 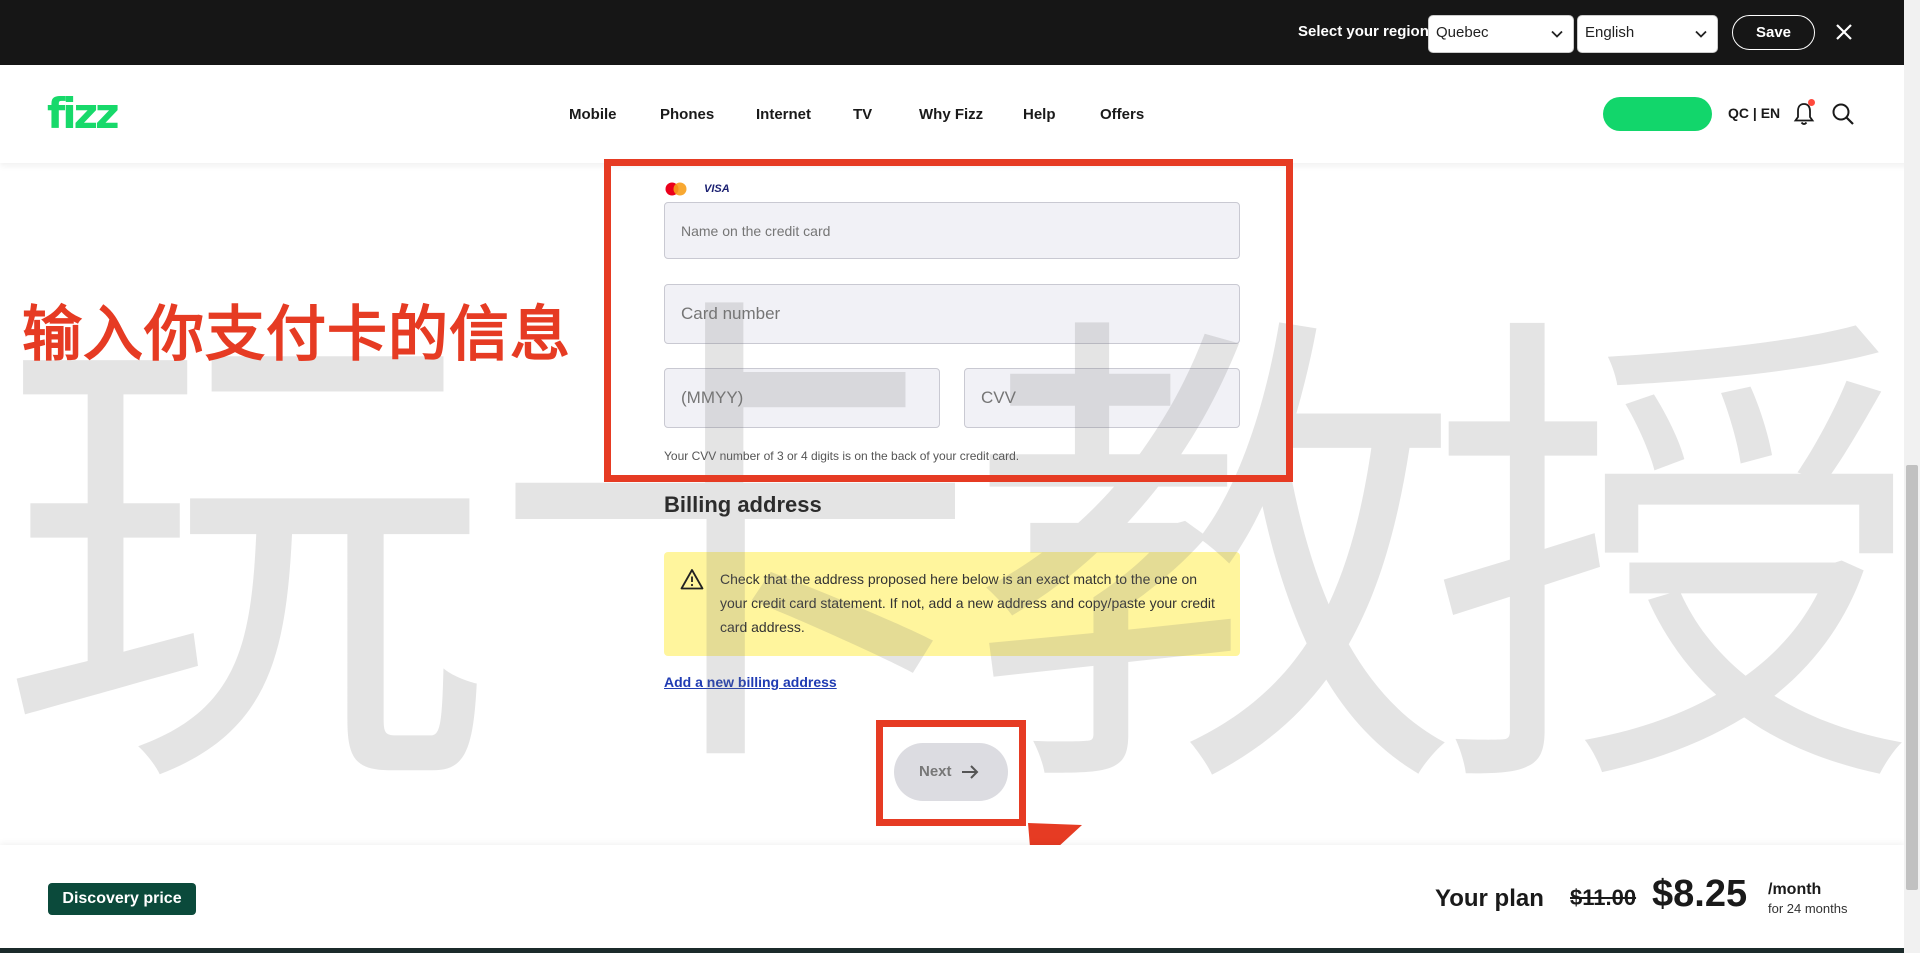 I want to click on price-term: for 24 months, so click(x=1808, y=908).